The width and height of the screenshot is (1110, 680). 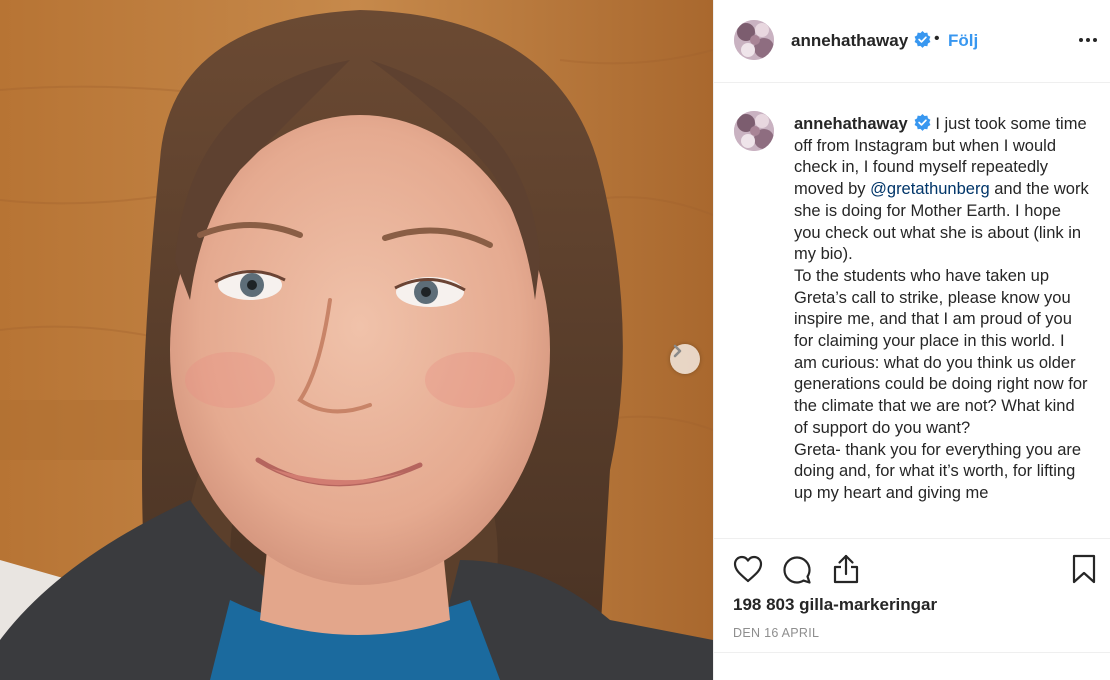 I want to click on share-icon, so click(x=846, y=569).